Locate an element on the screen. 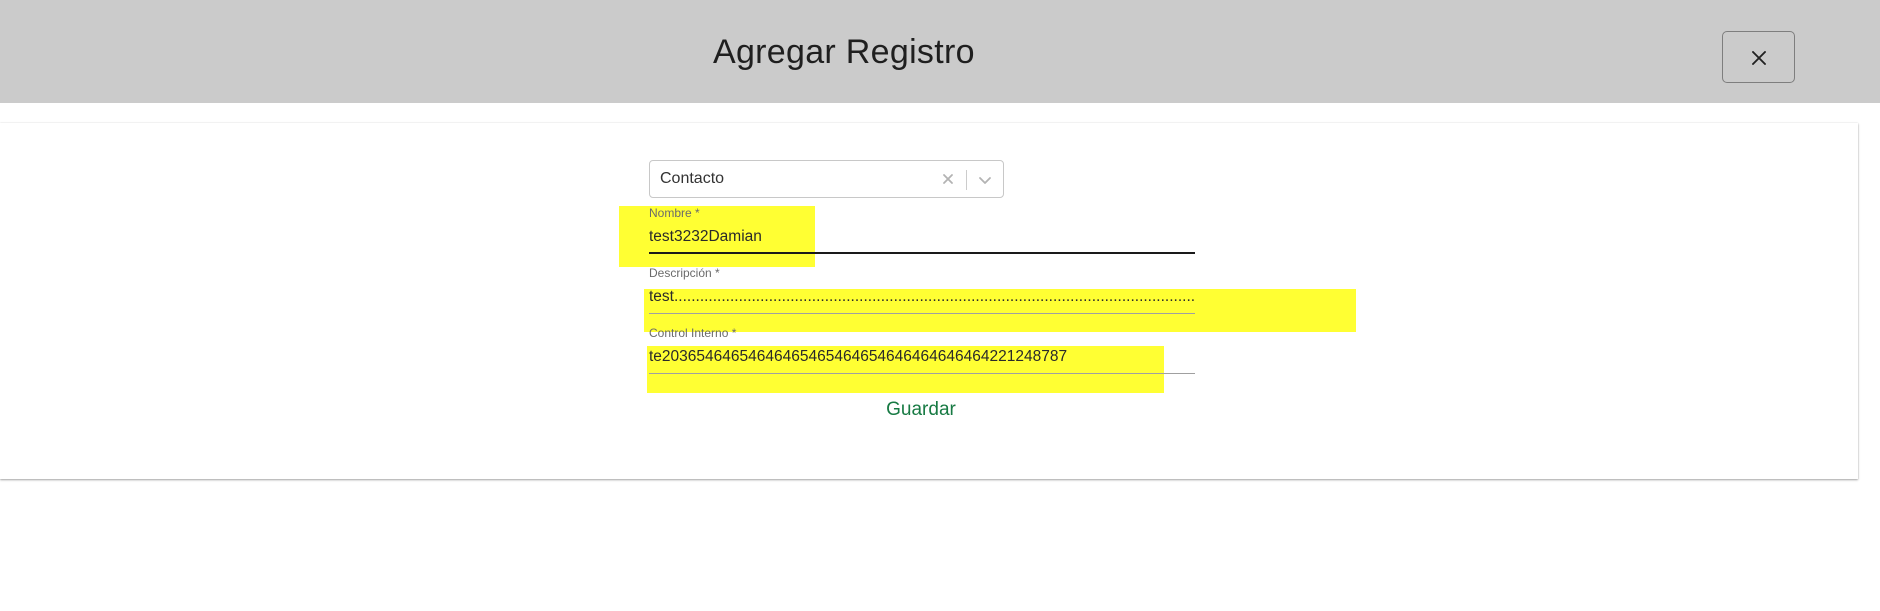 The width and height of the screenshot is (1880, 611). close-button is located at coordinates (1758, 57).